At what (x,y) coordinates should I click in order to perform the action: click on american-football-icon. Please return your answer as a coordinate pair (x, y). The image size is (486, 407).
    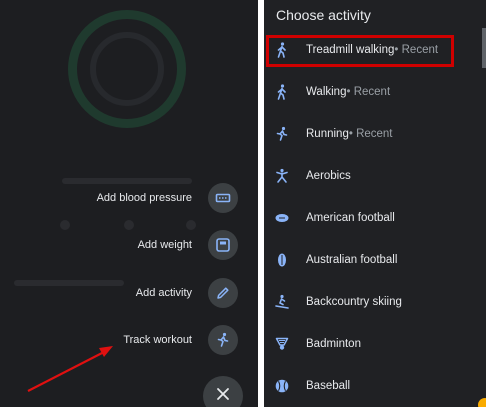
    Looking at the image, I should click on (282, 218).